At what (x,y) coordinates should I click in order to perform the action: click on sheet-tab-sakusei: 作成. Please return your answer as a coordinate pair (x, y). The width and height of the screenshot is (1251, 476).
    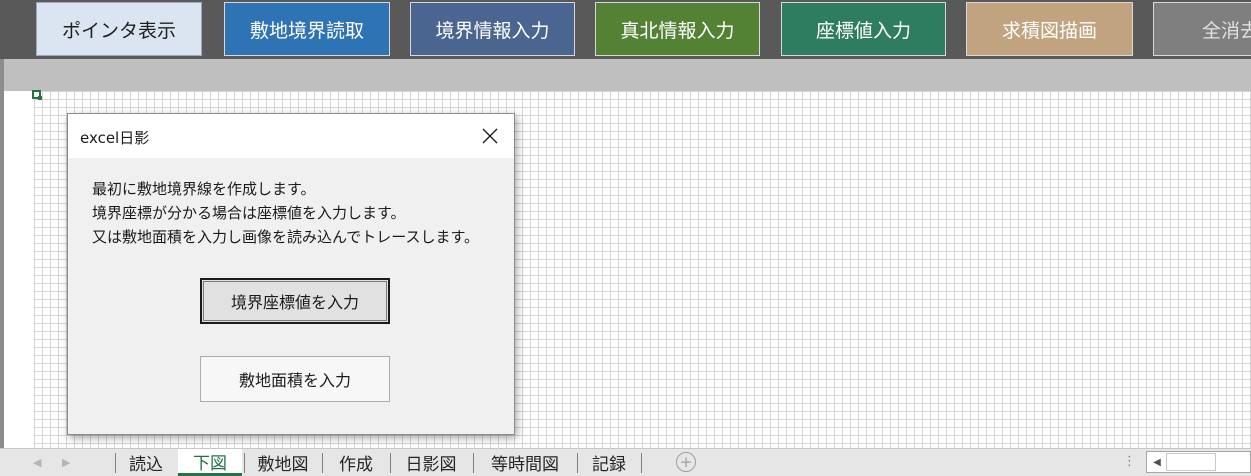
    Looking at the image, I should click on (356, 462).